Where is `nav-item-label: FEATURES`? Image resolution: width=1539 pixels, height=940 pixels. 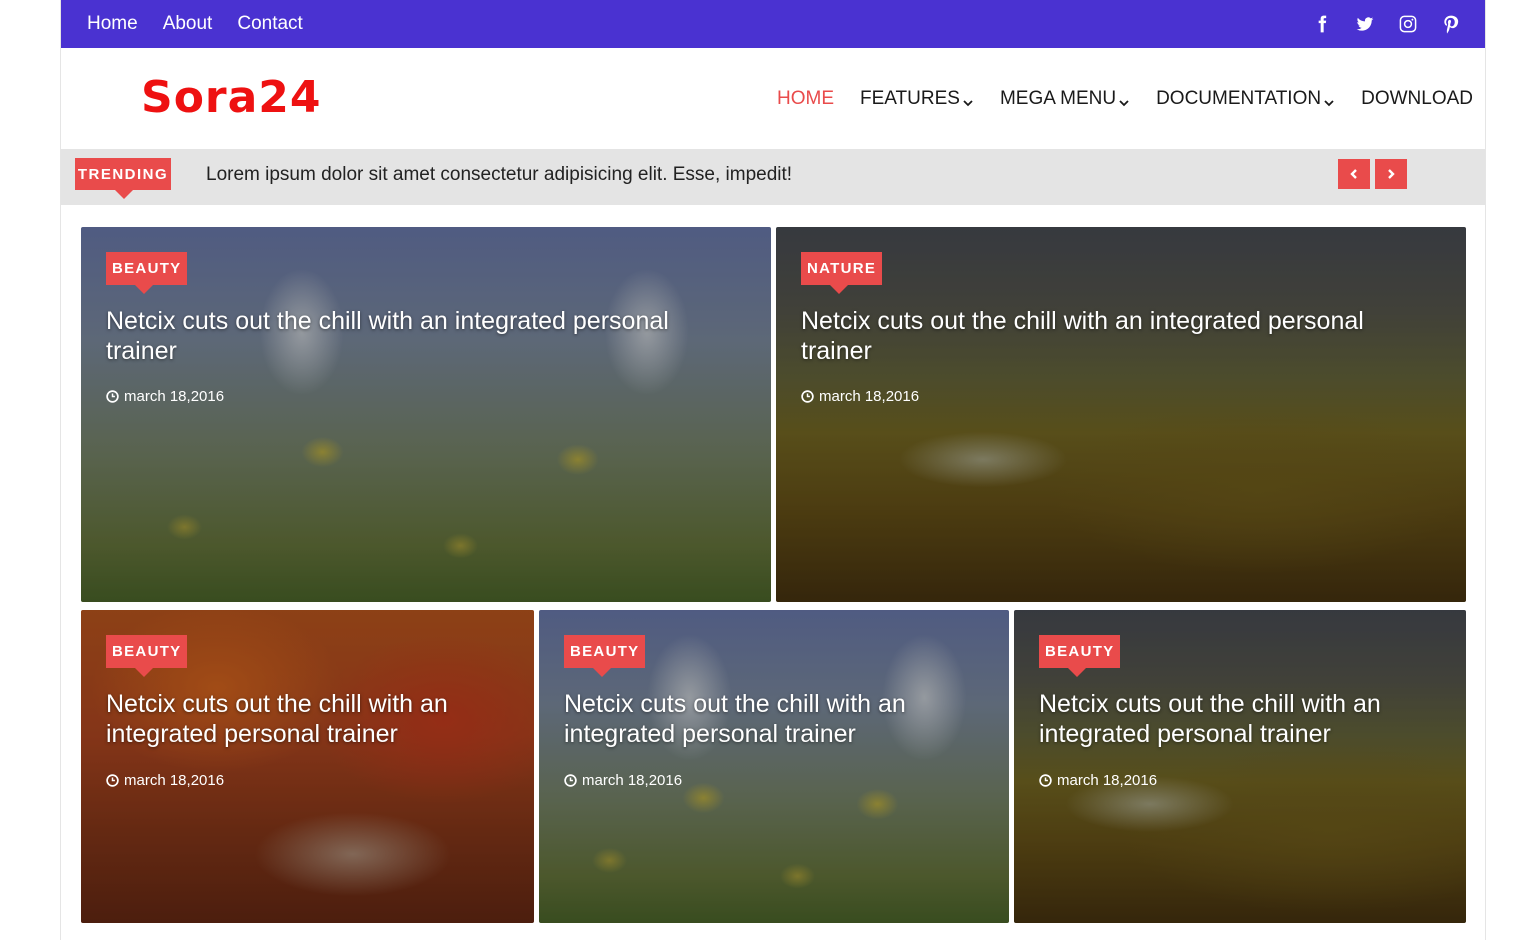 nav-item-label: FEATURES is located at coordinates (910, 98).